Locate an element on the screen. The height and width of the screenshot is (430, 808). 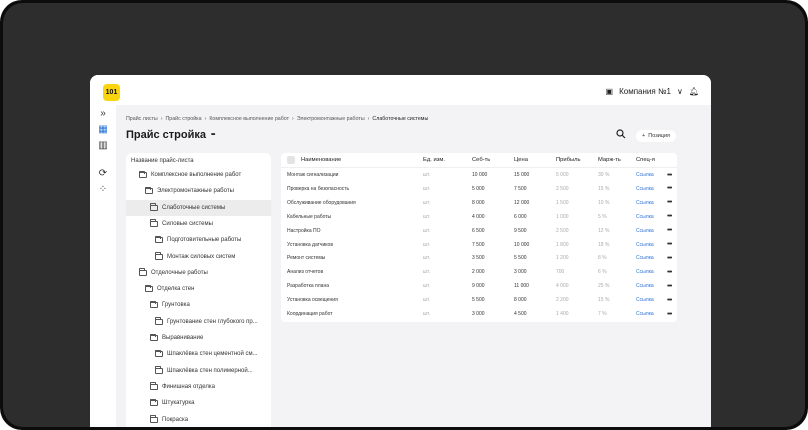
plus-icon: + is located at coordinates (644, 135).